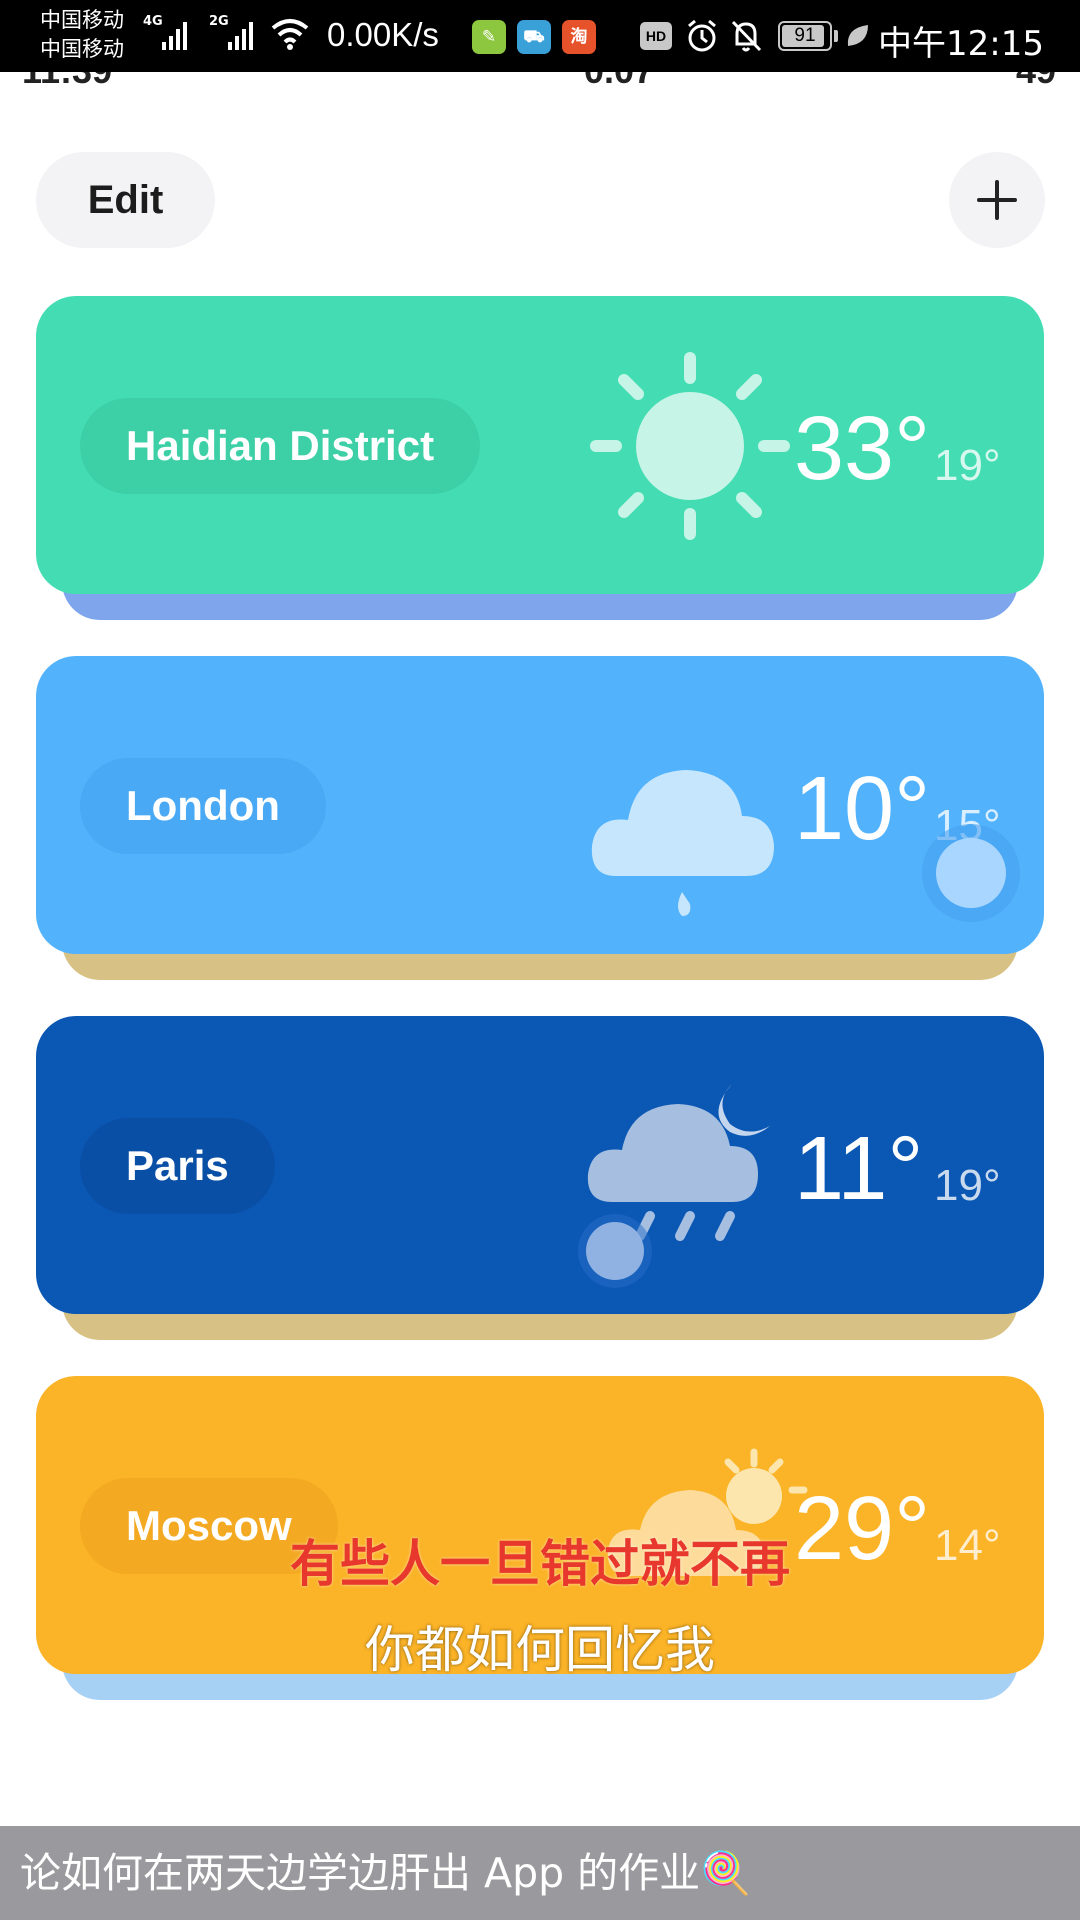 The height and width of the screenshot is (1920, 1080). Describe the element at coordinates (540, 1564) in the screenshot. I see `subtitle-line-1: 有些人一旦错过就不再` at that location.